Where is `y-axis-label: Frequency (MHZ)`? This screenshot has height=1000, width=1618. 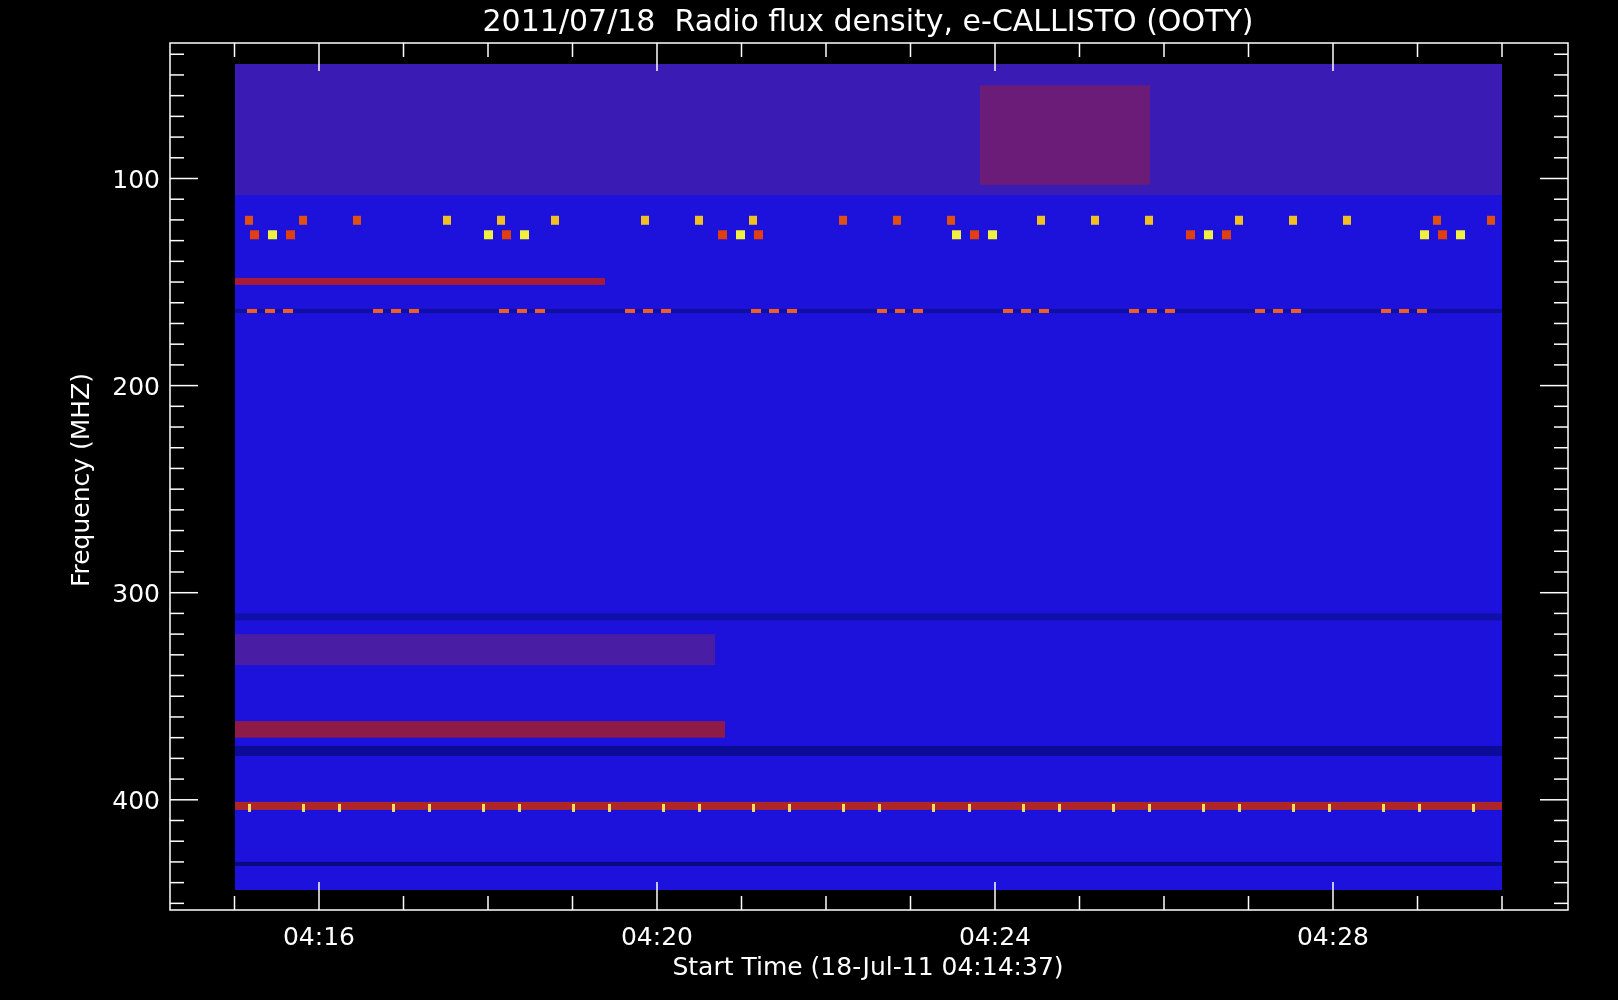
y-axis-label: Frequency (MHZ) is located at coordinates (80, 480).